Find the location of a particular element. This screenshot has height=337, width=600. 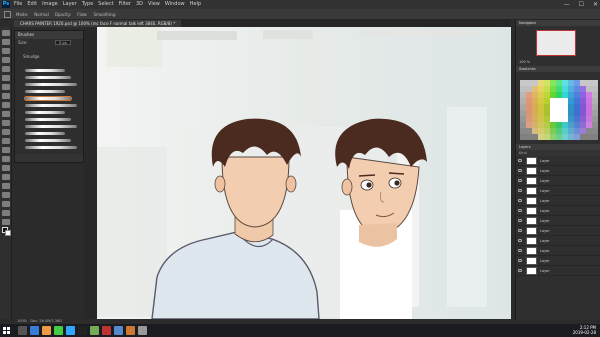

background-color-swatch is located at coordinates (8, 233).